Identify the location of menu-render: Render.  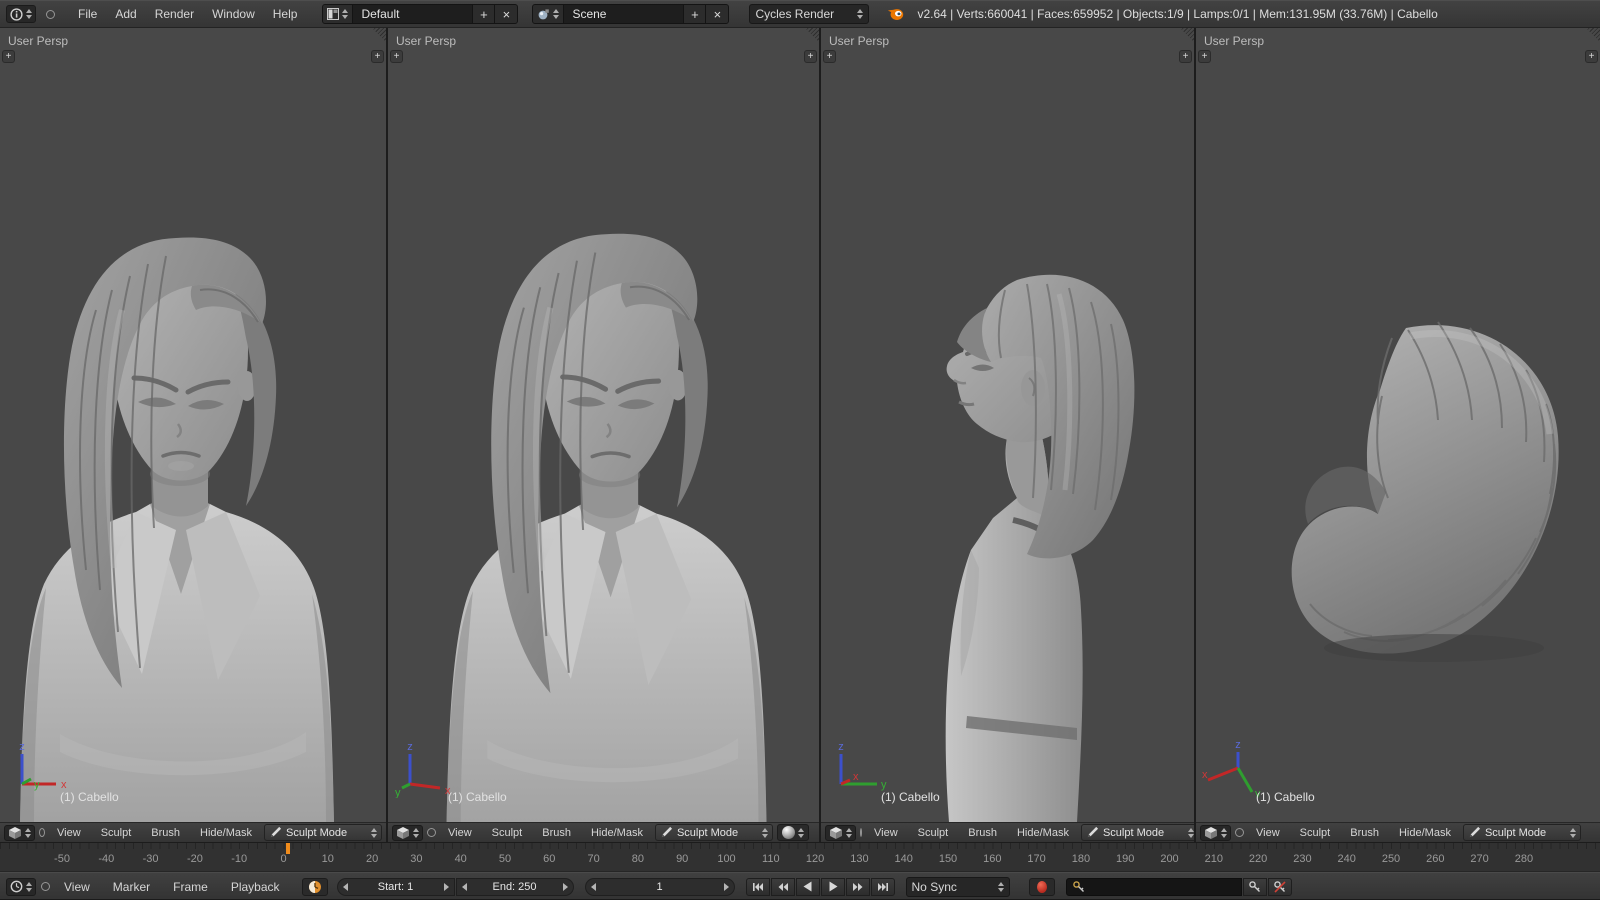
(174, 14).